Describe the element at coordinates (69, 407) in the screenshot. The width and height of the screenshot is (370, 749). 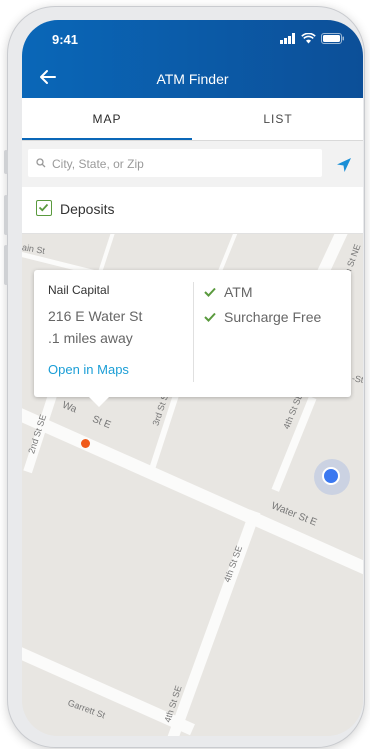
I see `street-label: Wa` at that location.